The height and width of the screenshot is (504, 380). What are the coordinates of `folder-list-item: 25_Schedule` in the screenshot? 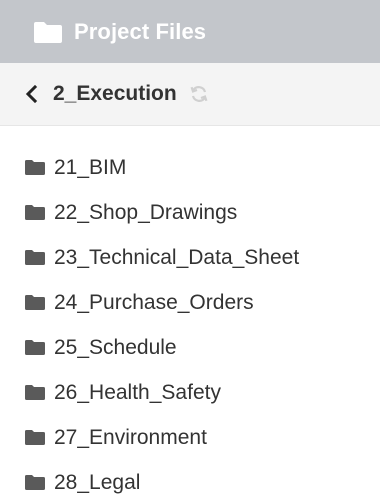 It's located at (190, 347).